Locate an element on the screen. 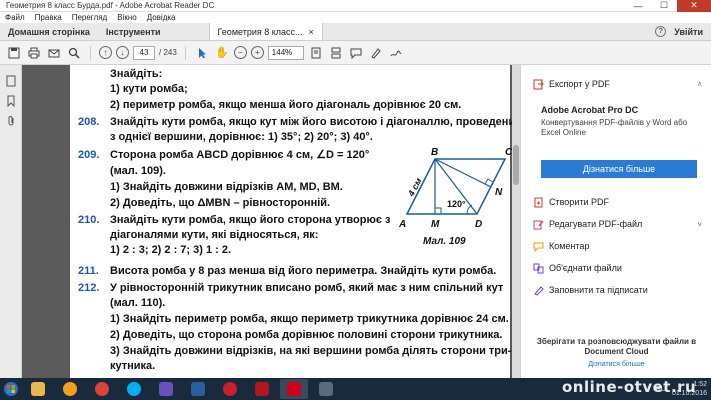 The image size is (711, 400). combine-files-item: Об'єднати файли is located at coordinates (616, 268).